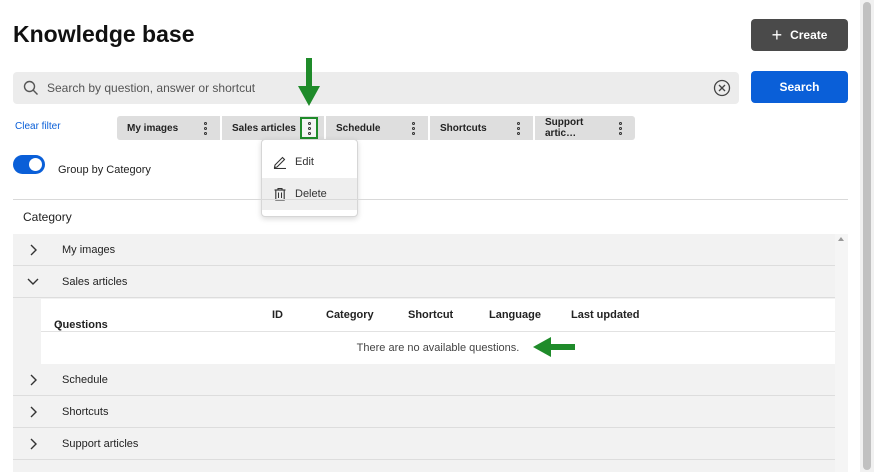 The height and width of the screenshot is (472, 874). What do you see at coordinates (153, 128) in the screenshot?
I see `filter-chip-label: My images` at bounding box center [153, 128].